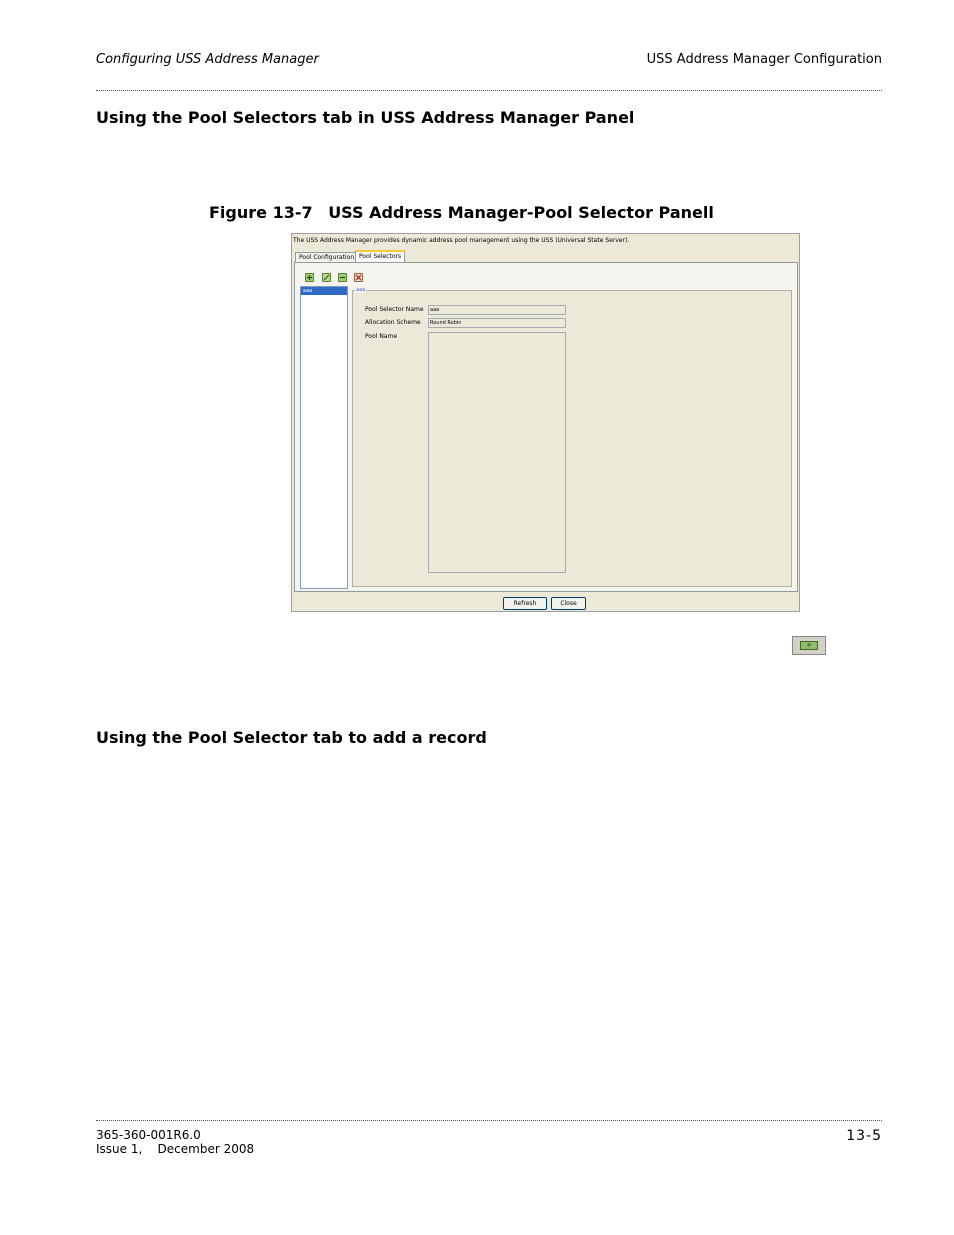  Describe the element at coordinates (497, 310) in the screenshot. I see `selector-name-field: aaa` at that location.